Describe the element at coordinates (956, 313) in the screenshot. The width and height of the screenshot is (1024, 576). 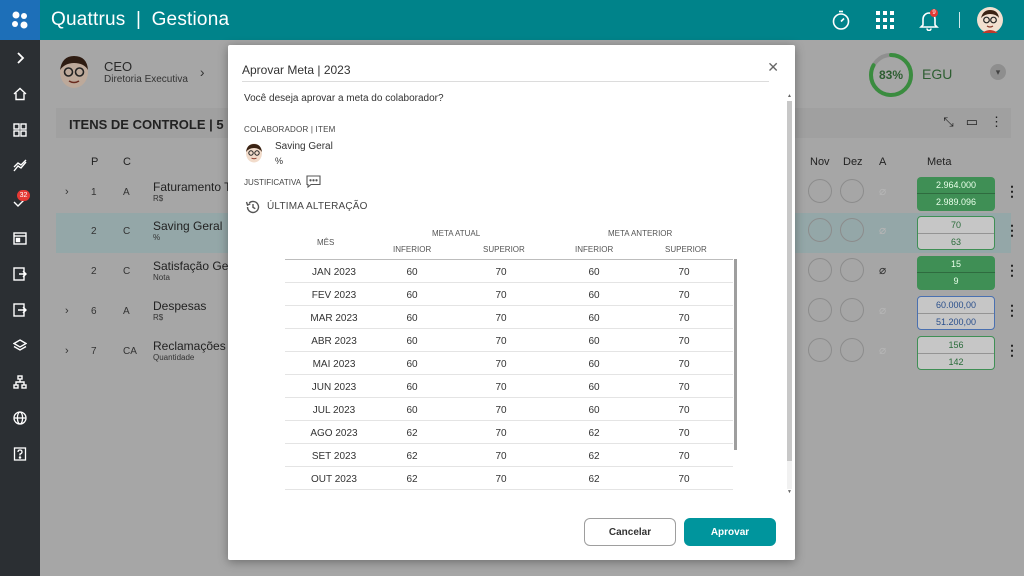
I see `meta-value-box: 60.000,00 51.200,00` at that location.